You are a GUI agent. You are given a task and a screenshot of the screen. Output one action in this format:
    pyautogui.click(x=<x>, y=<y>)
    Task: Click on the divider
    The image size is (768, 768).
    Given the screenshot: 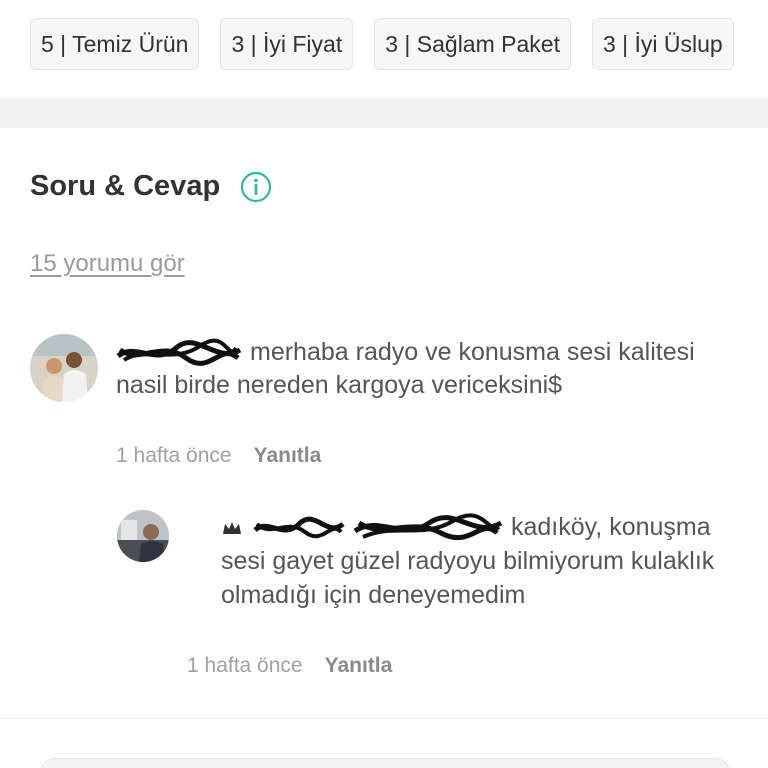 What is the action you would take?
    pyautogui.click(x=384, y=718)
    